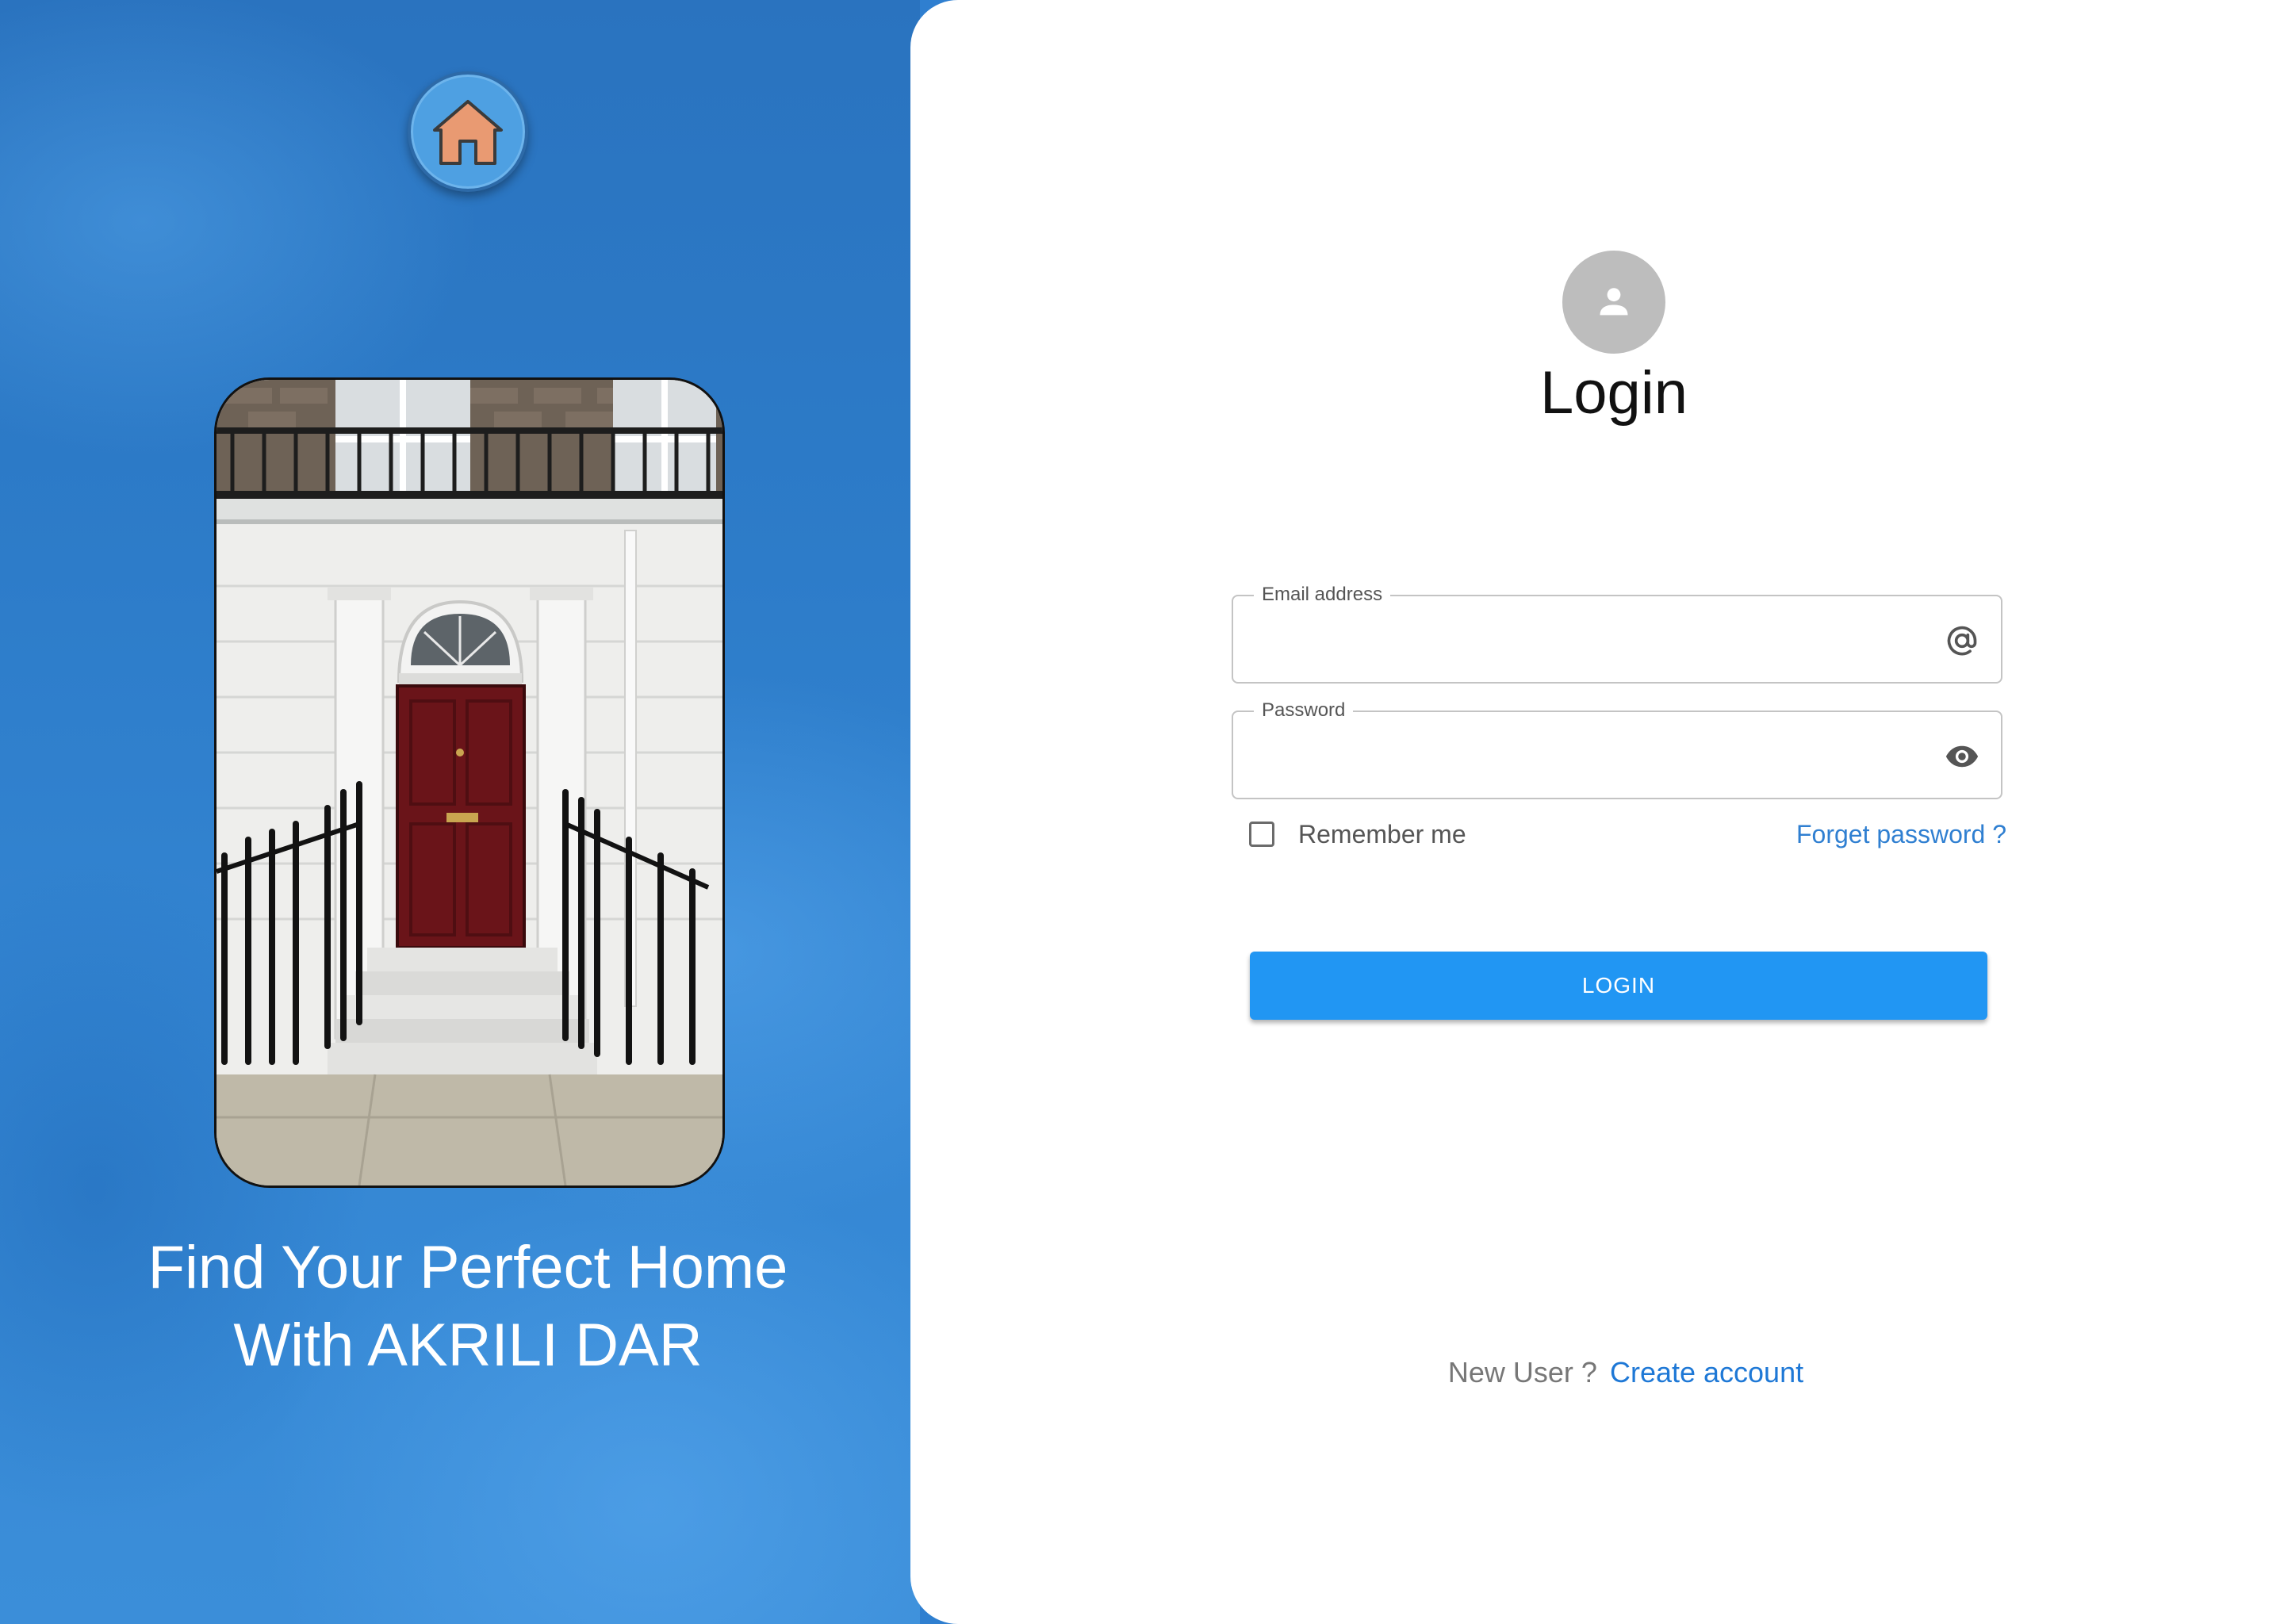 Image resolution: width=2284 pixels, height=1624 pixels. Describe the element at coordinates (1895, 834) in the screenshot. I see `forgot-password-link: Forget password ?` at that location.